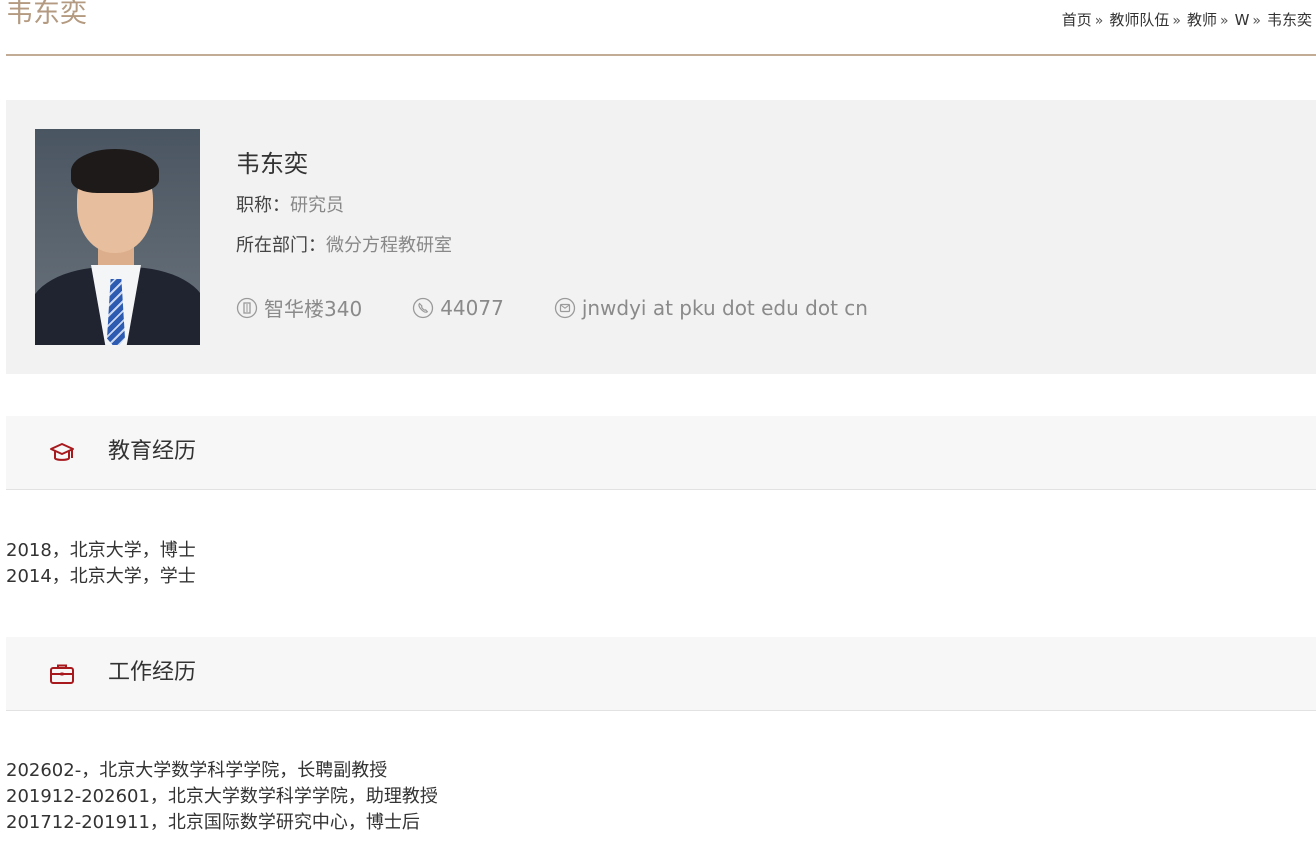  What do you see at coordinates (1202, 20) in the screenshot?
I see `breadcrumb-teachers: 教师` at bounding box center [1202, 20].